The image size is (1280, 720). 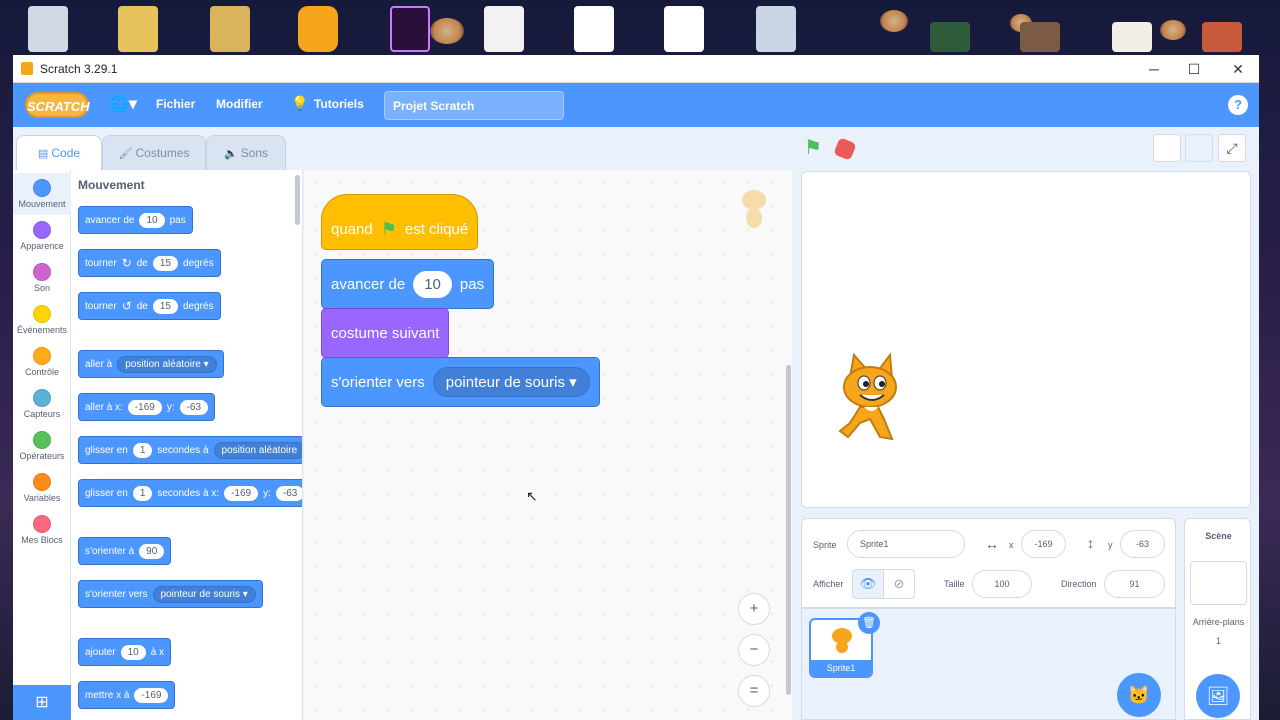 I want to click on category-sensing: Capteurs, so click(x=42, y=404).